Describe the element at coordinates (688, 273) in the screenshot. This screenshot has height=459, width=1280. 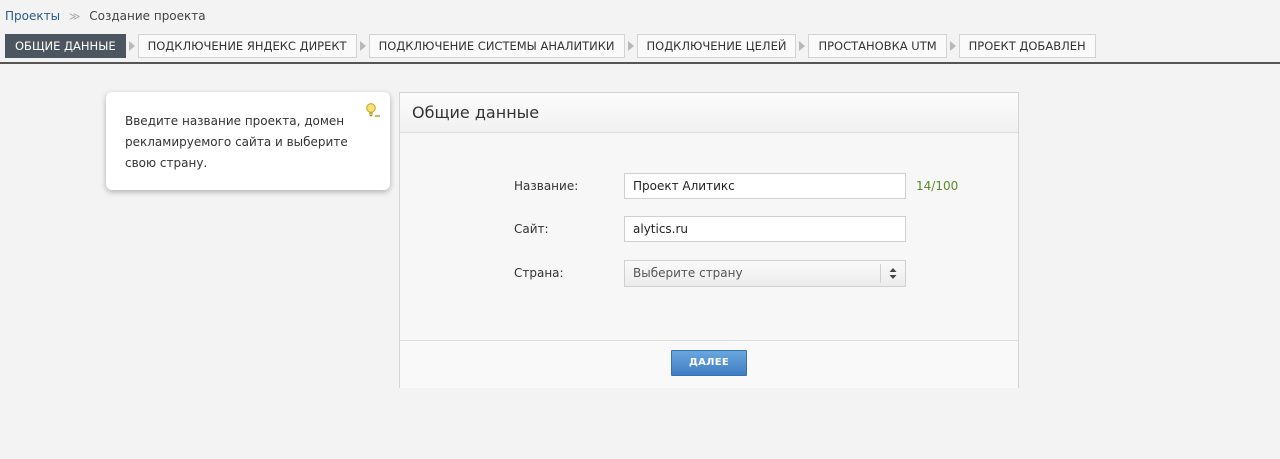
I see `country-select-value: Выберите страну` at that location.